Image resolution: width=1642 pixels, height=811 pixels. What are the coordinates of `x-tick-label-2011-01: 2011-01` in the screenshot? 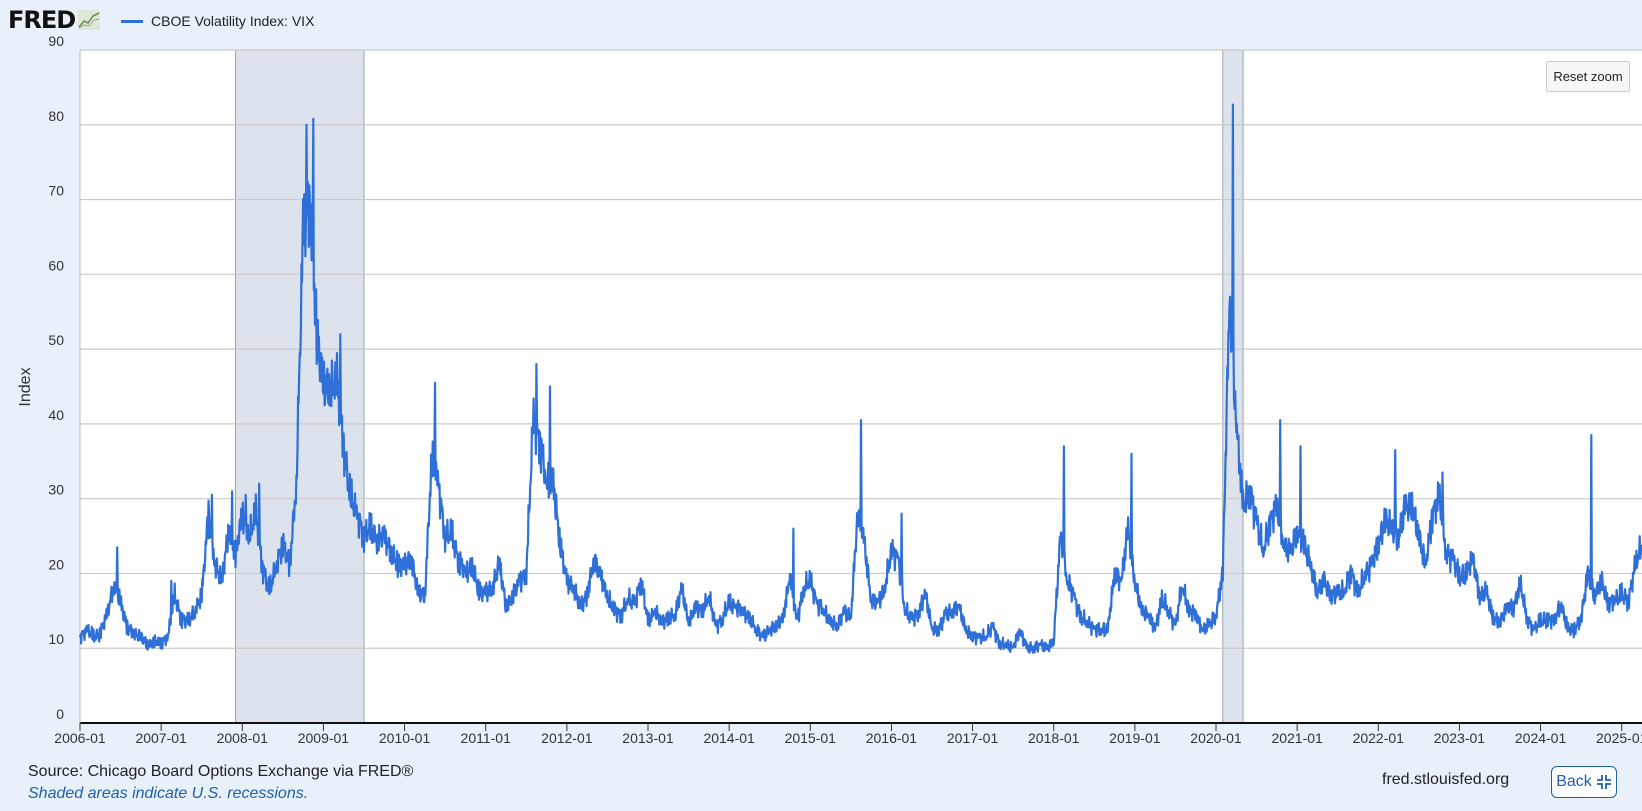 It's located at (486, 738).